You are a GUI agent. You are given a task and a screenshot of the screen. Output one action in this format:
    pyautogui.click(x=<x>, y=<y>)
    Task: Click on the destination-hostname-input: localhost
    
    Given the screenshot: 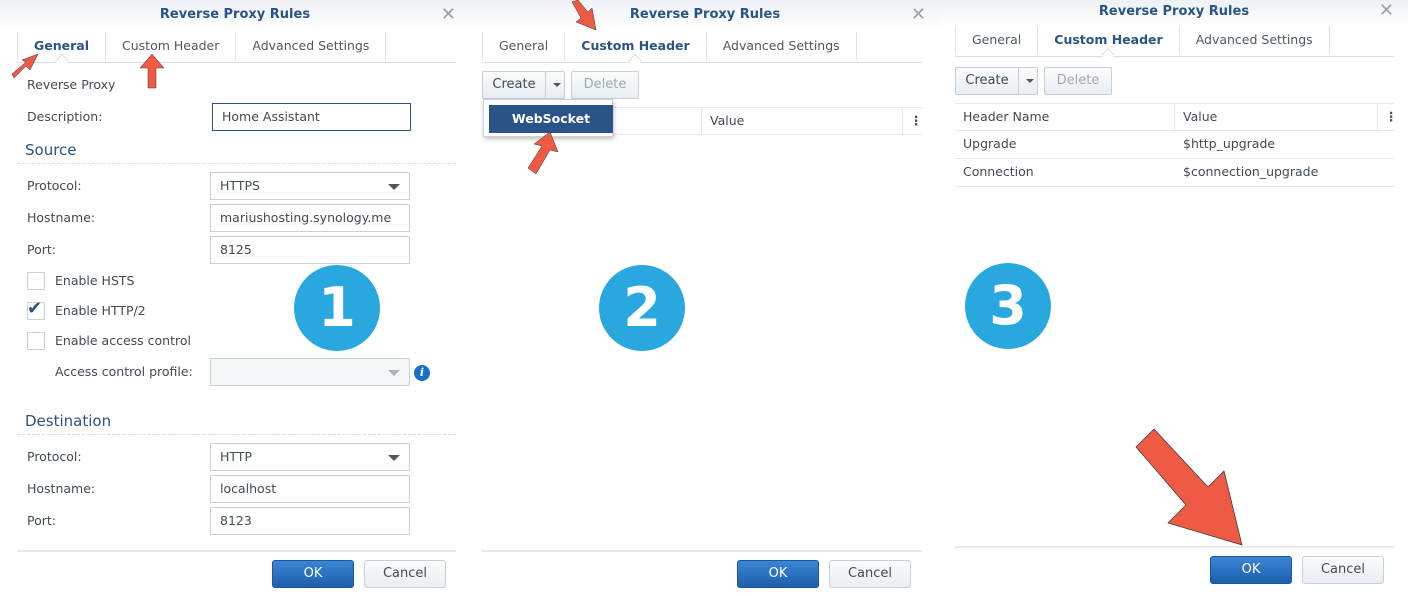 What is the action you would take?
    pyautogui.click(x=310, y=489)
    